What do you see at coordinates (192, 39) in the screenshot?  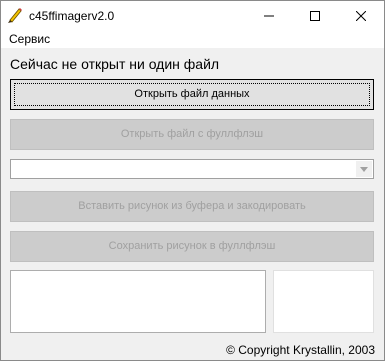 I see `menu-bar: Сервис` at bounding box center [192, 39].